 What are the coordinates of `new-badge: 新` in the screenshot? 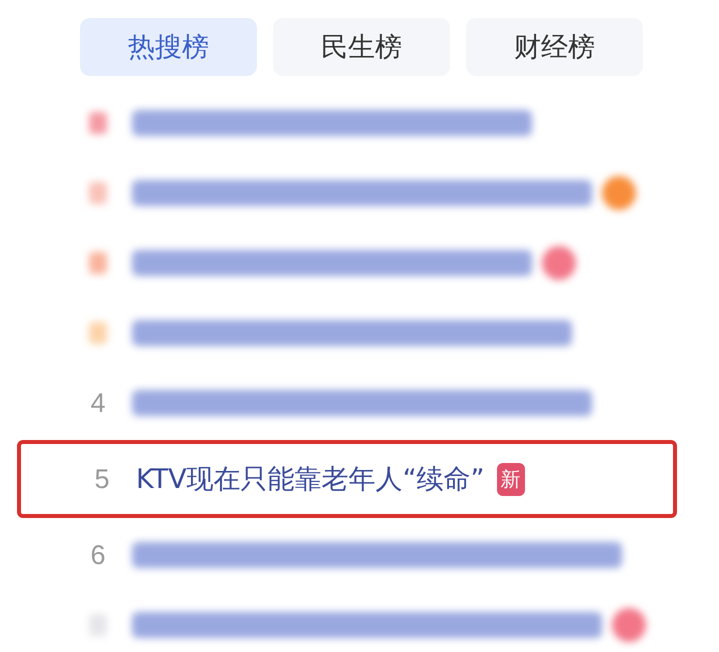 It's located at (510, 479).